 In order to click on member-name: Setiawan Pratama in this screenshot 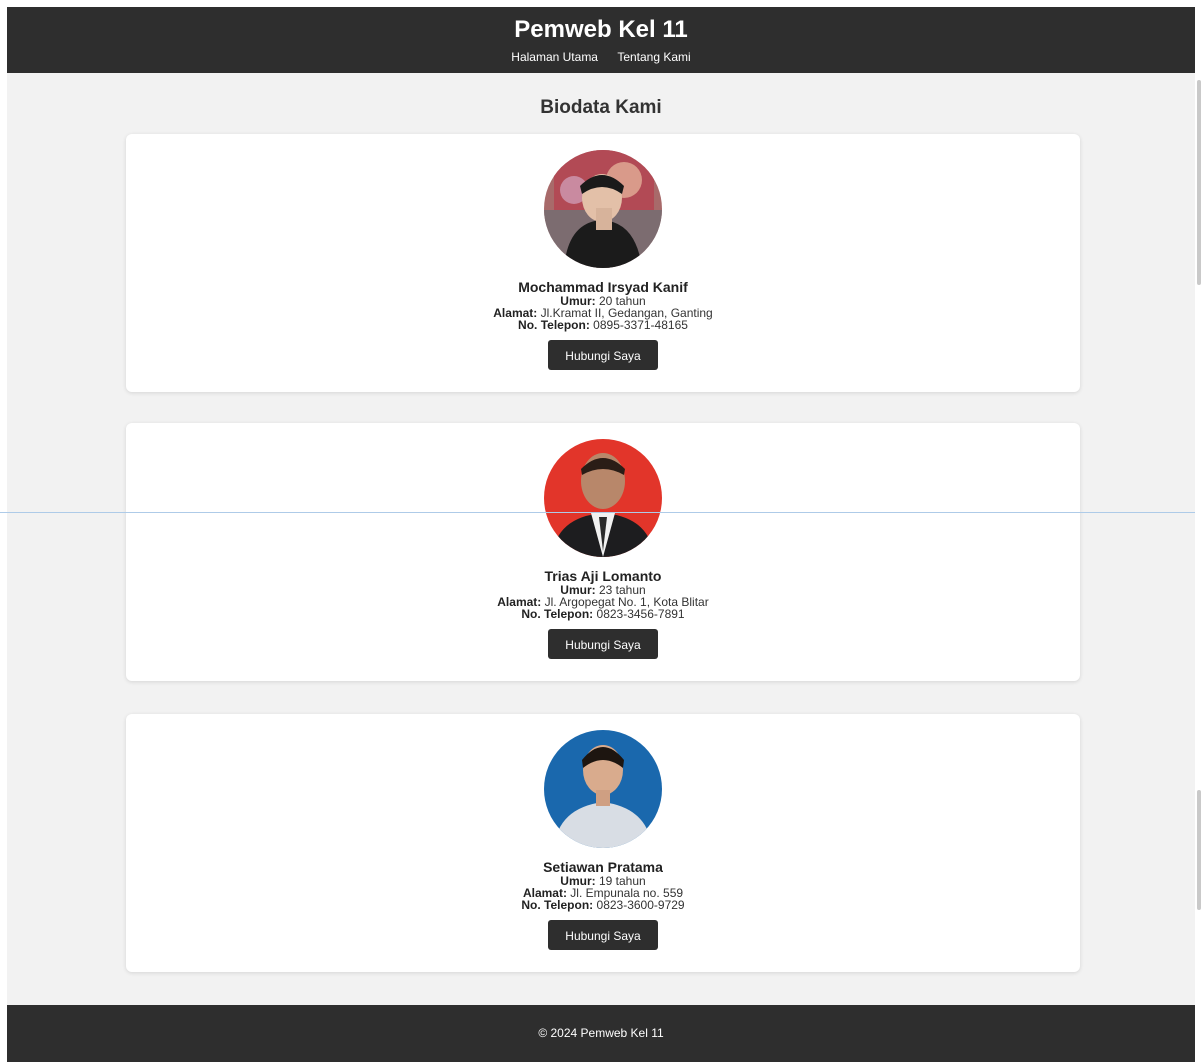, I will do `click(603, 867)`.